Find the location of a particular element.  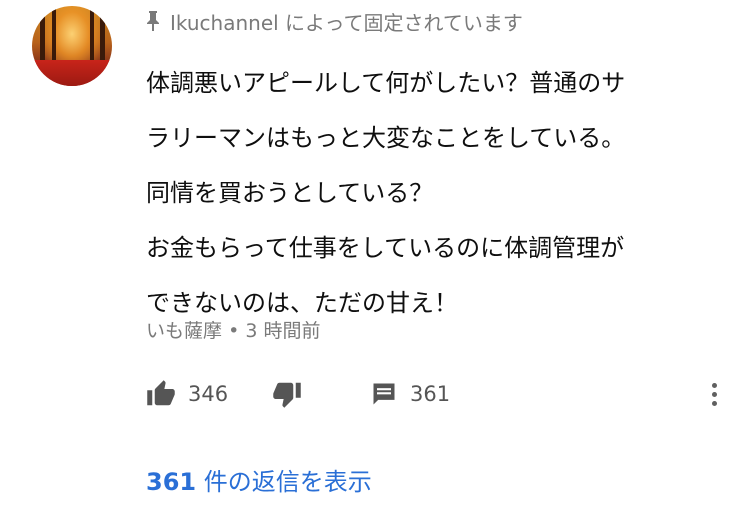

comment-line: ラリーマンはもっと大変なことをしている。 is located at coordinates (386, 138).